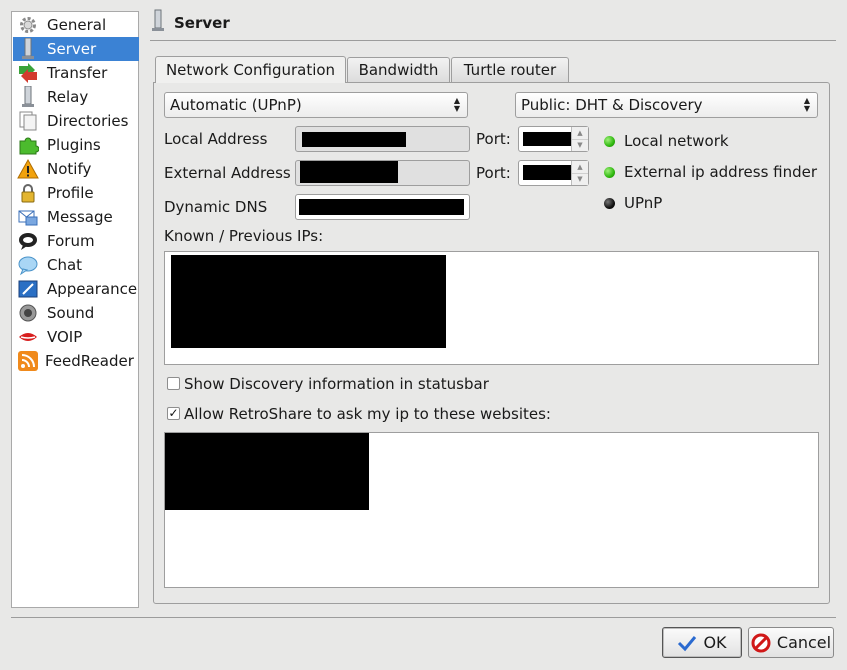 This screenshot has width=847, height=670. Describe the element at coordinates (88, 121) in the screenshot. I see `sidebar-item-label: Directories` at that location.